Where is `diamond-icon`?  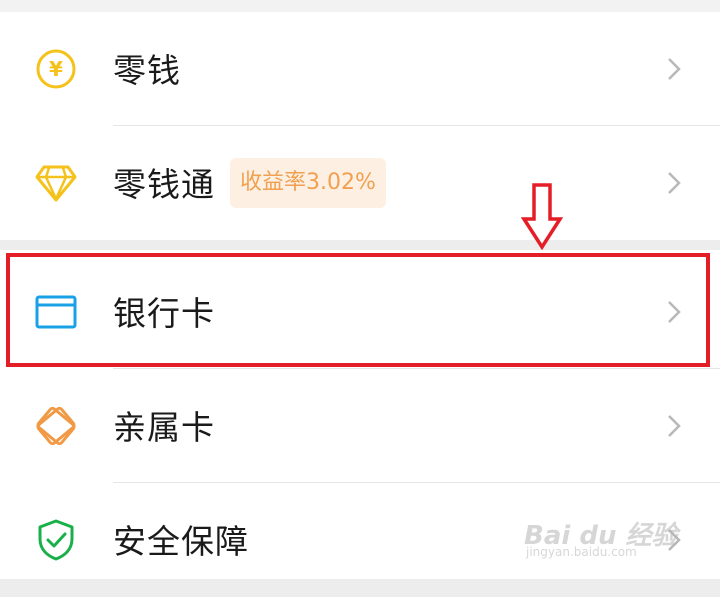 diamond-icon is located at coordinates (56, 183).